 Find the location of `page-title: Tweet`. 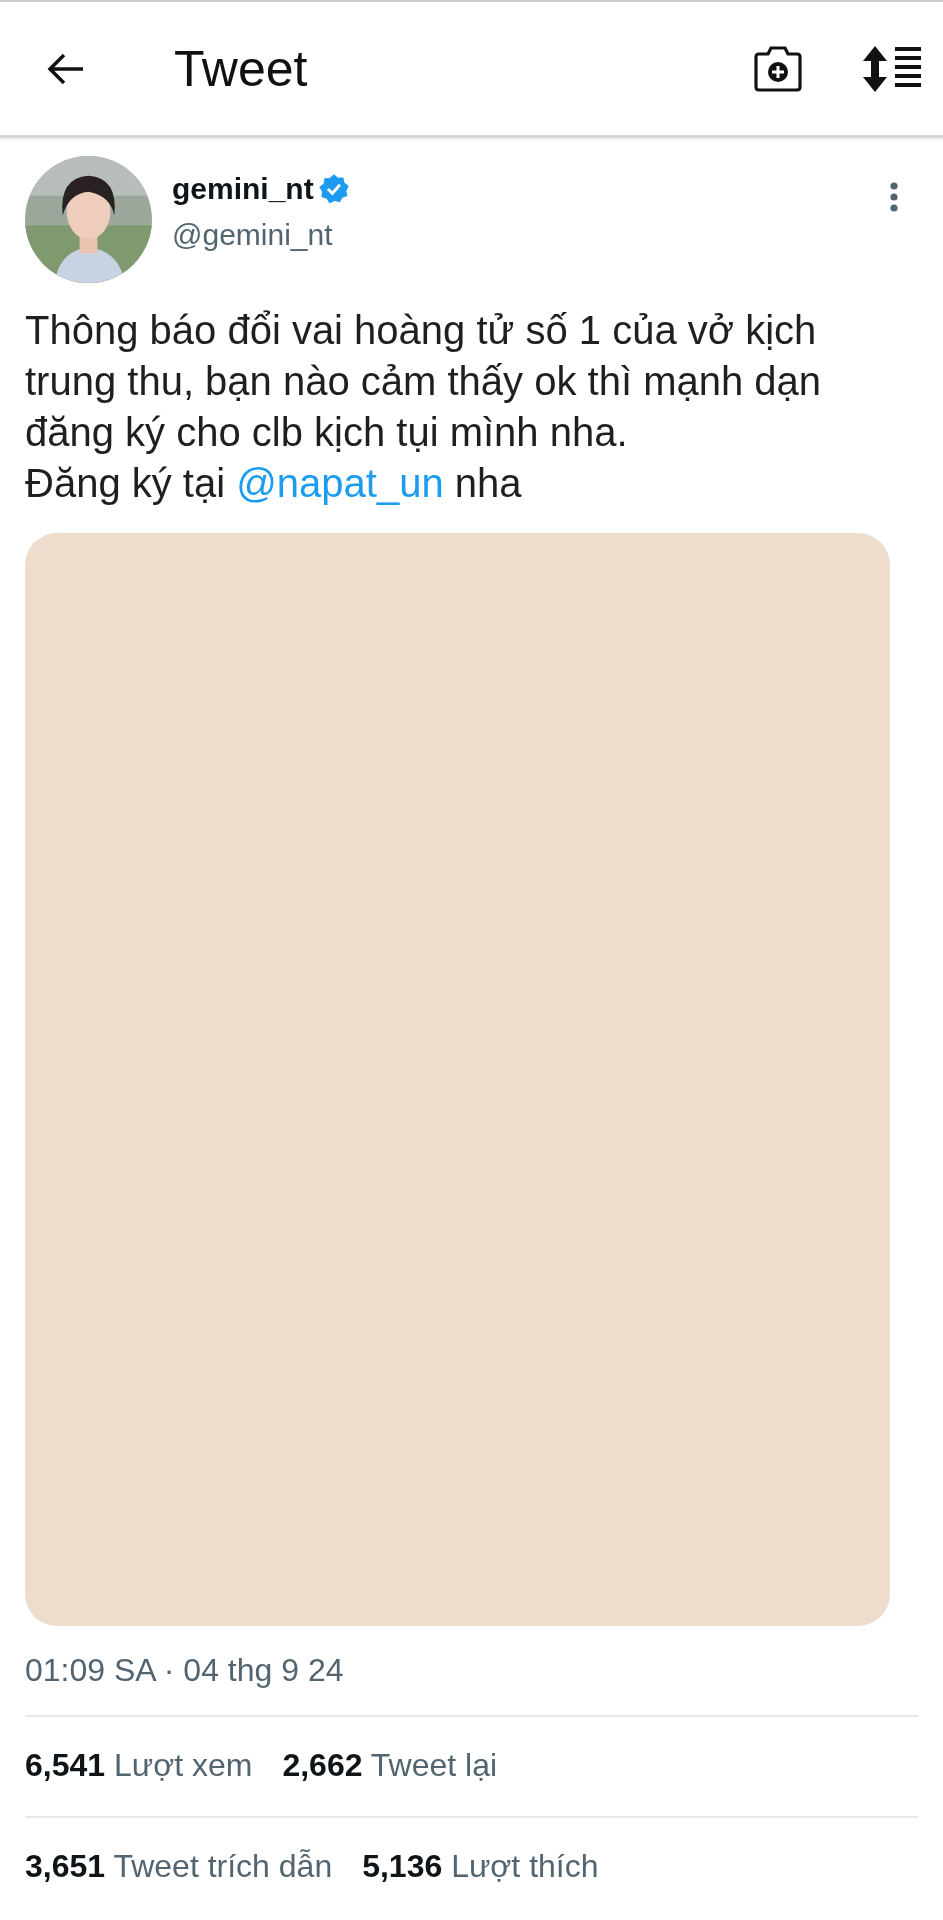

page-title: Tweet is located at coordinates (241, 68).